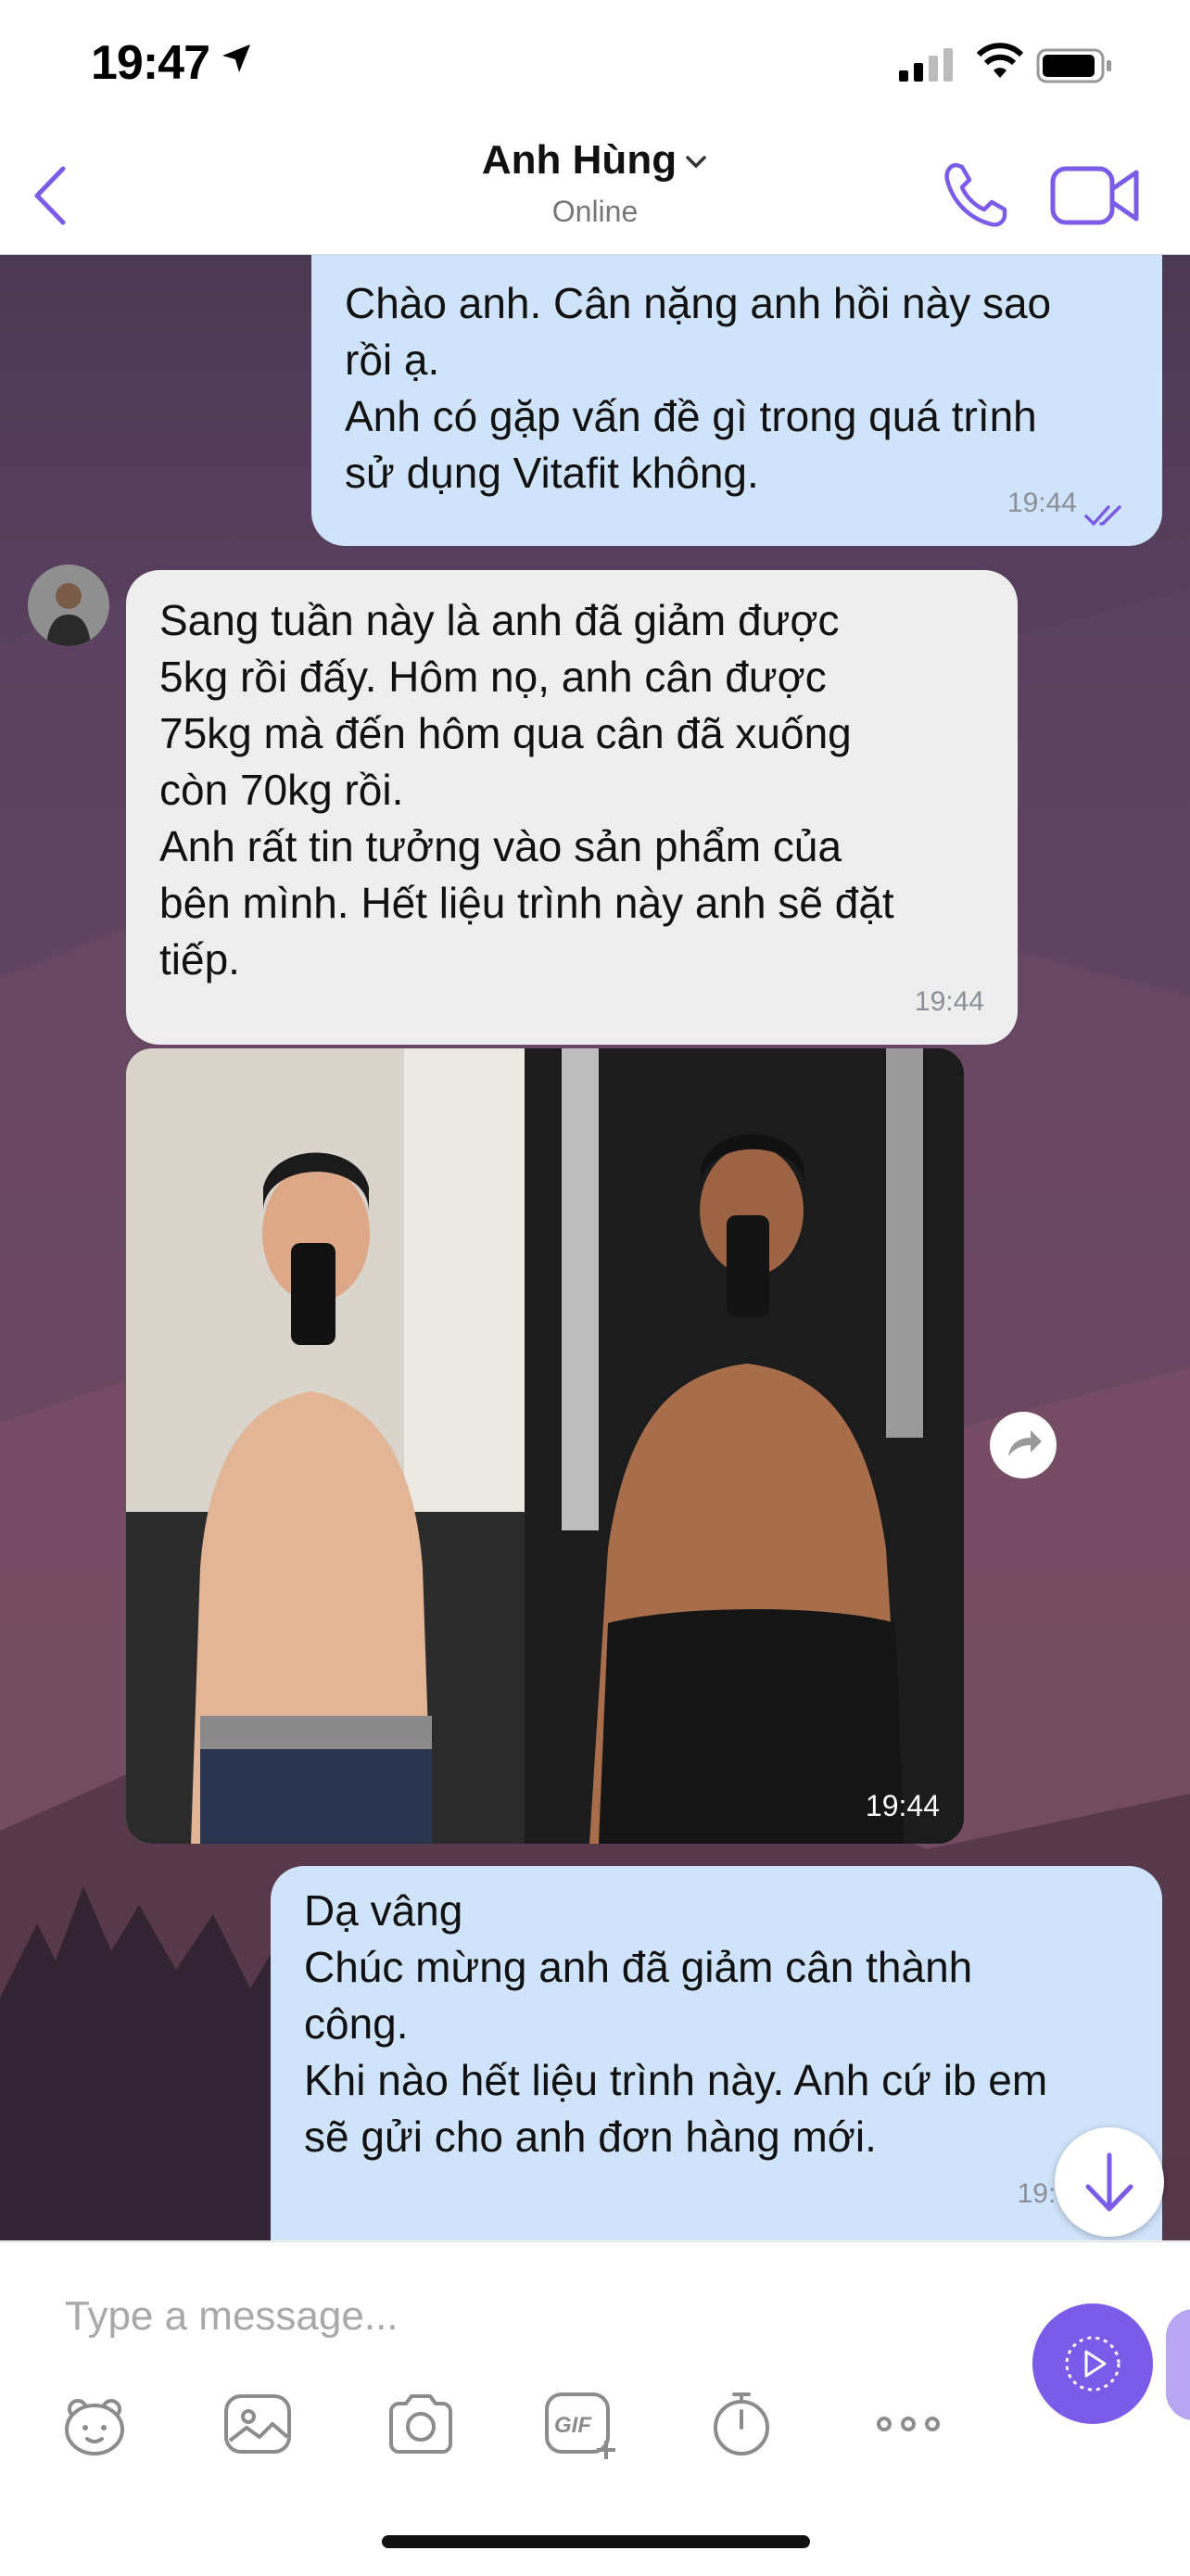 Image resolution: width=1190 pixels, height=2576 pixels. What do you see at coordinates (572, 2425) in the screenshot?
I see `gif-label: GIF` at bounding box center [572, 2425].